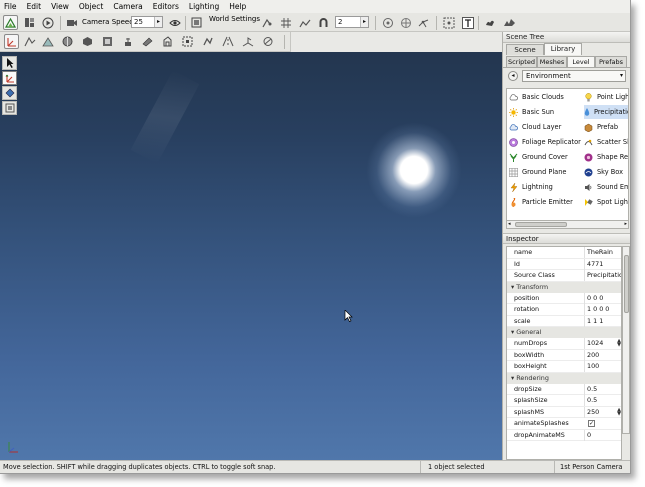  I want to click on menu-view: View, so click(60, 6).